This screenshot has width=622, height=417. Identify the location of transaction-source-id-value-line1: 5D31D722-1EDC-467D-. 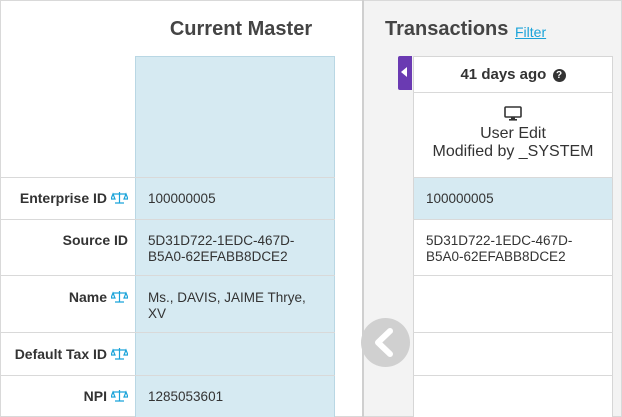
(499, 240).